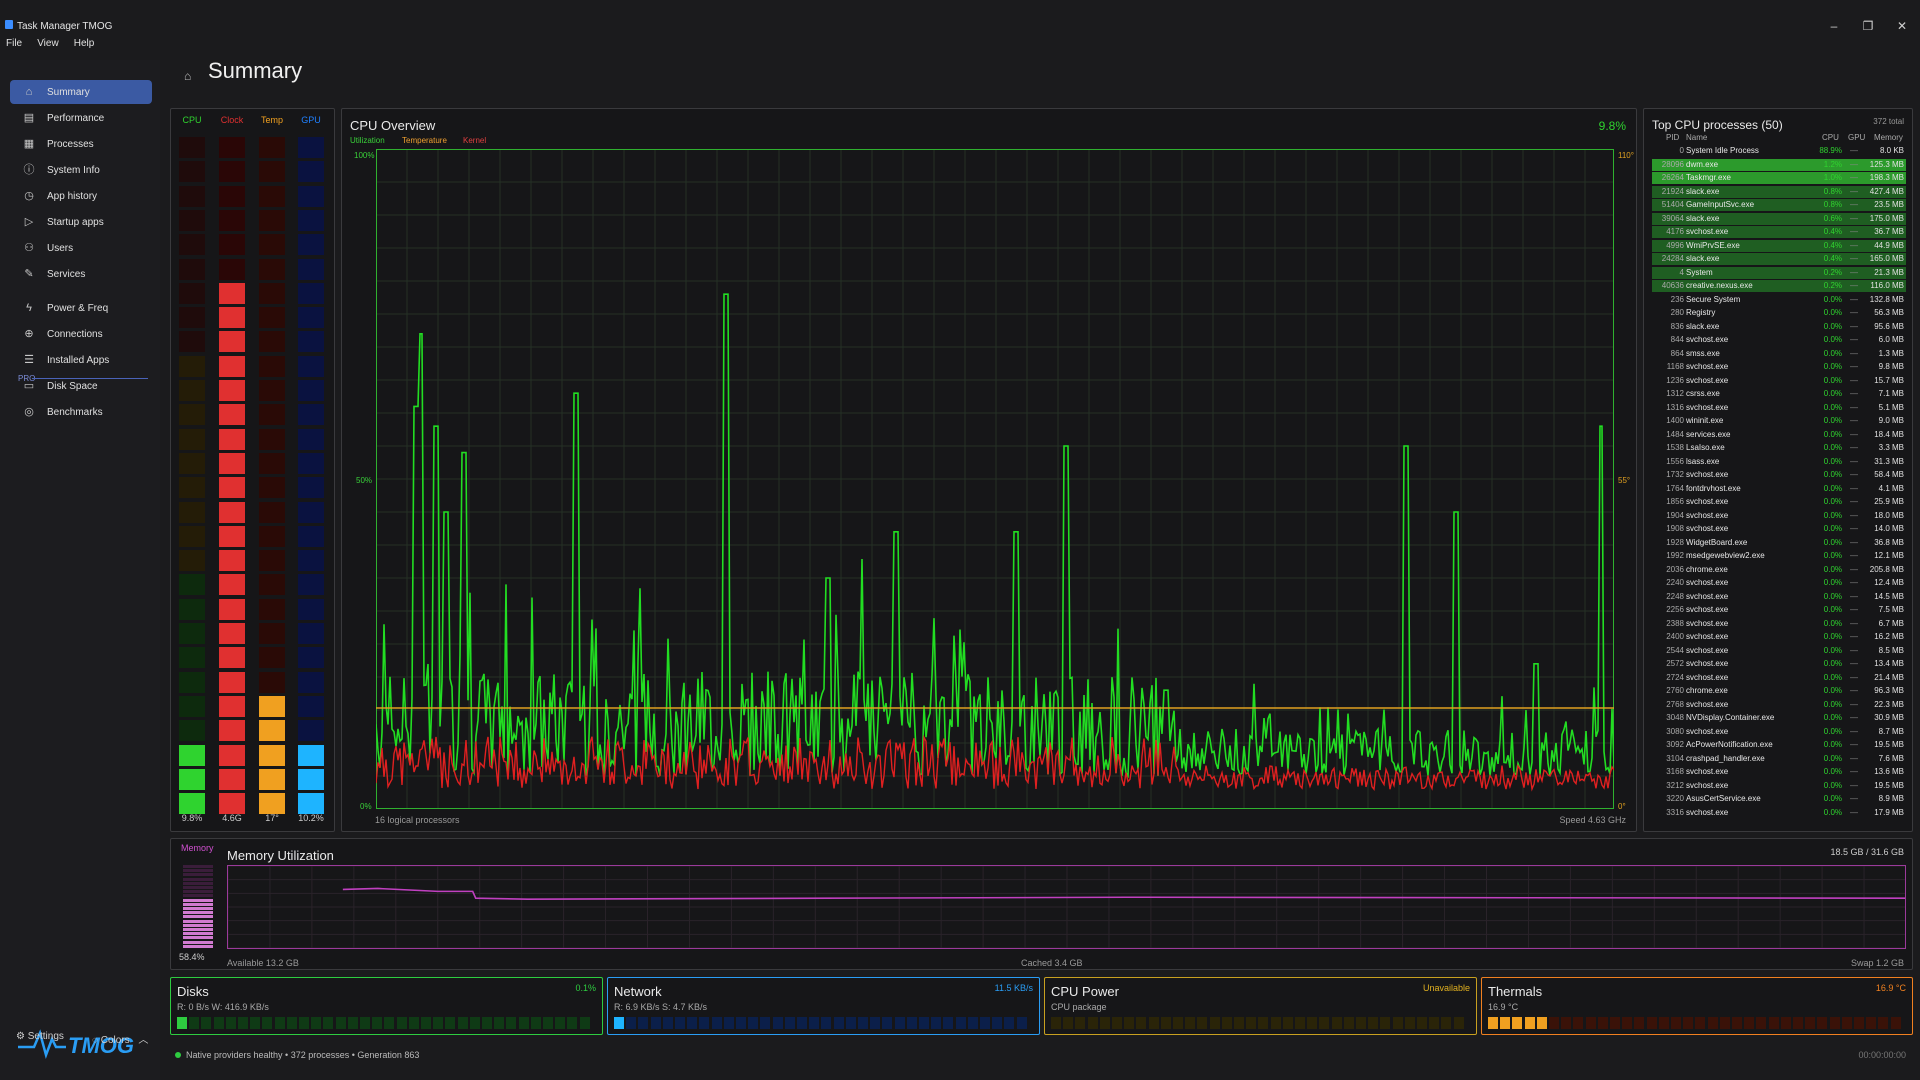 This screenshot has width=1920, height=1080. Describe the element at coordinates (1779, 543) in the screenshot. I see `process-row: 1928 WidgetBoard.exe 0.0% —36.8 MB` at that location.